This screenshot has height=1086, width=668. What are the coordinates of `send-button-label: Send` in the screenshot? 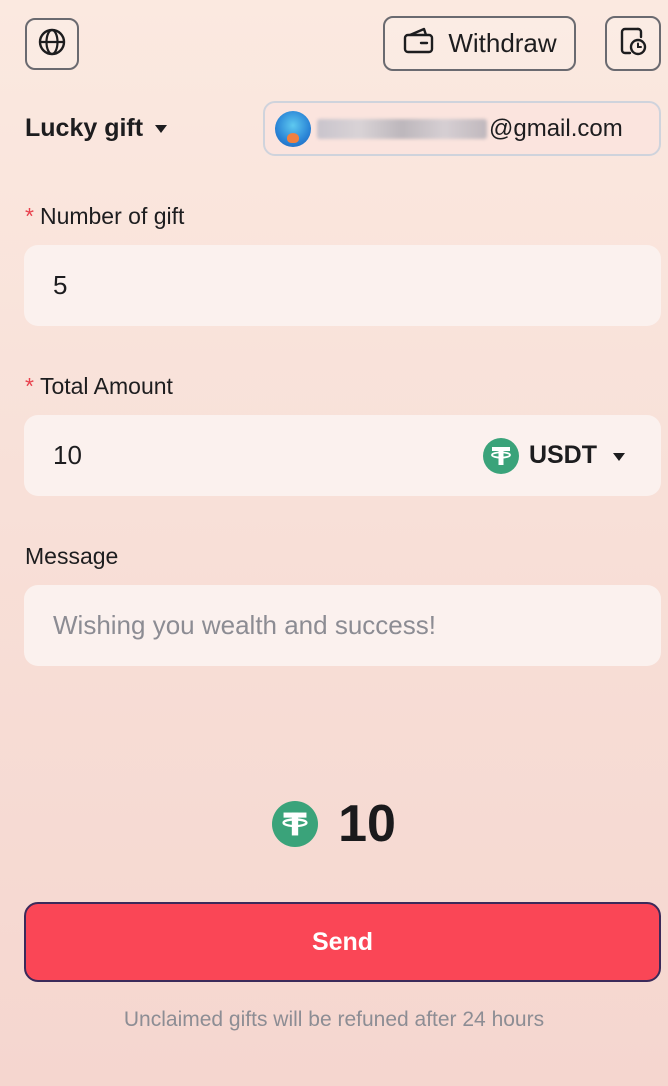 It's located at (342, 941).